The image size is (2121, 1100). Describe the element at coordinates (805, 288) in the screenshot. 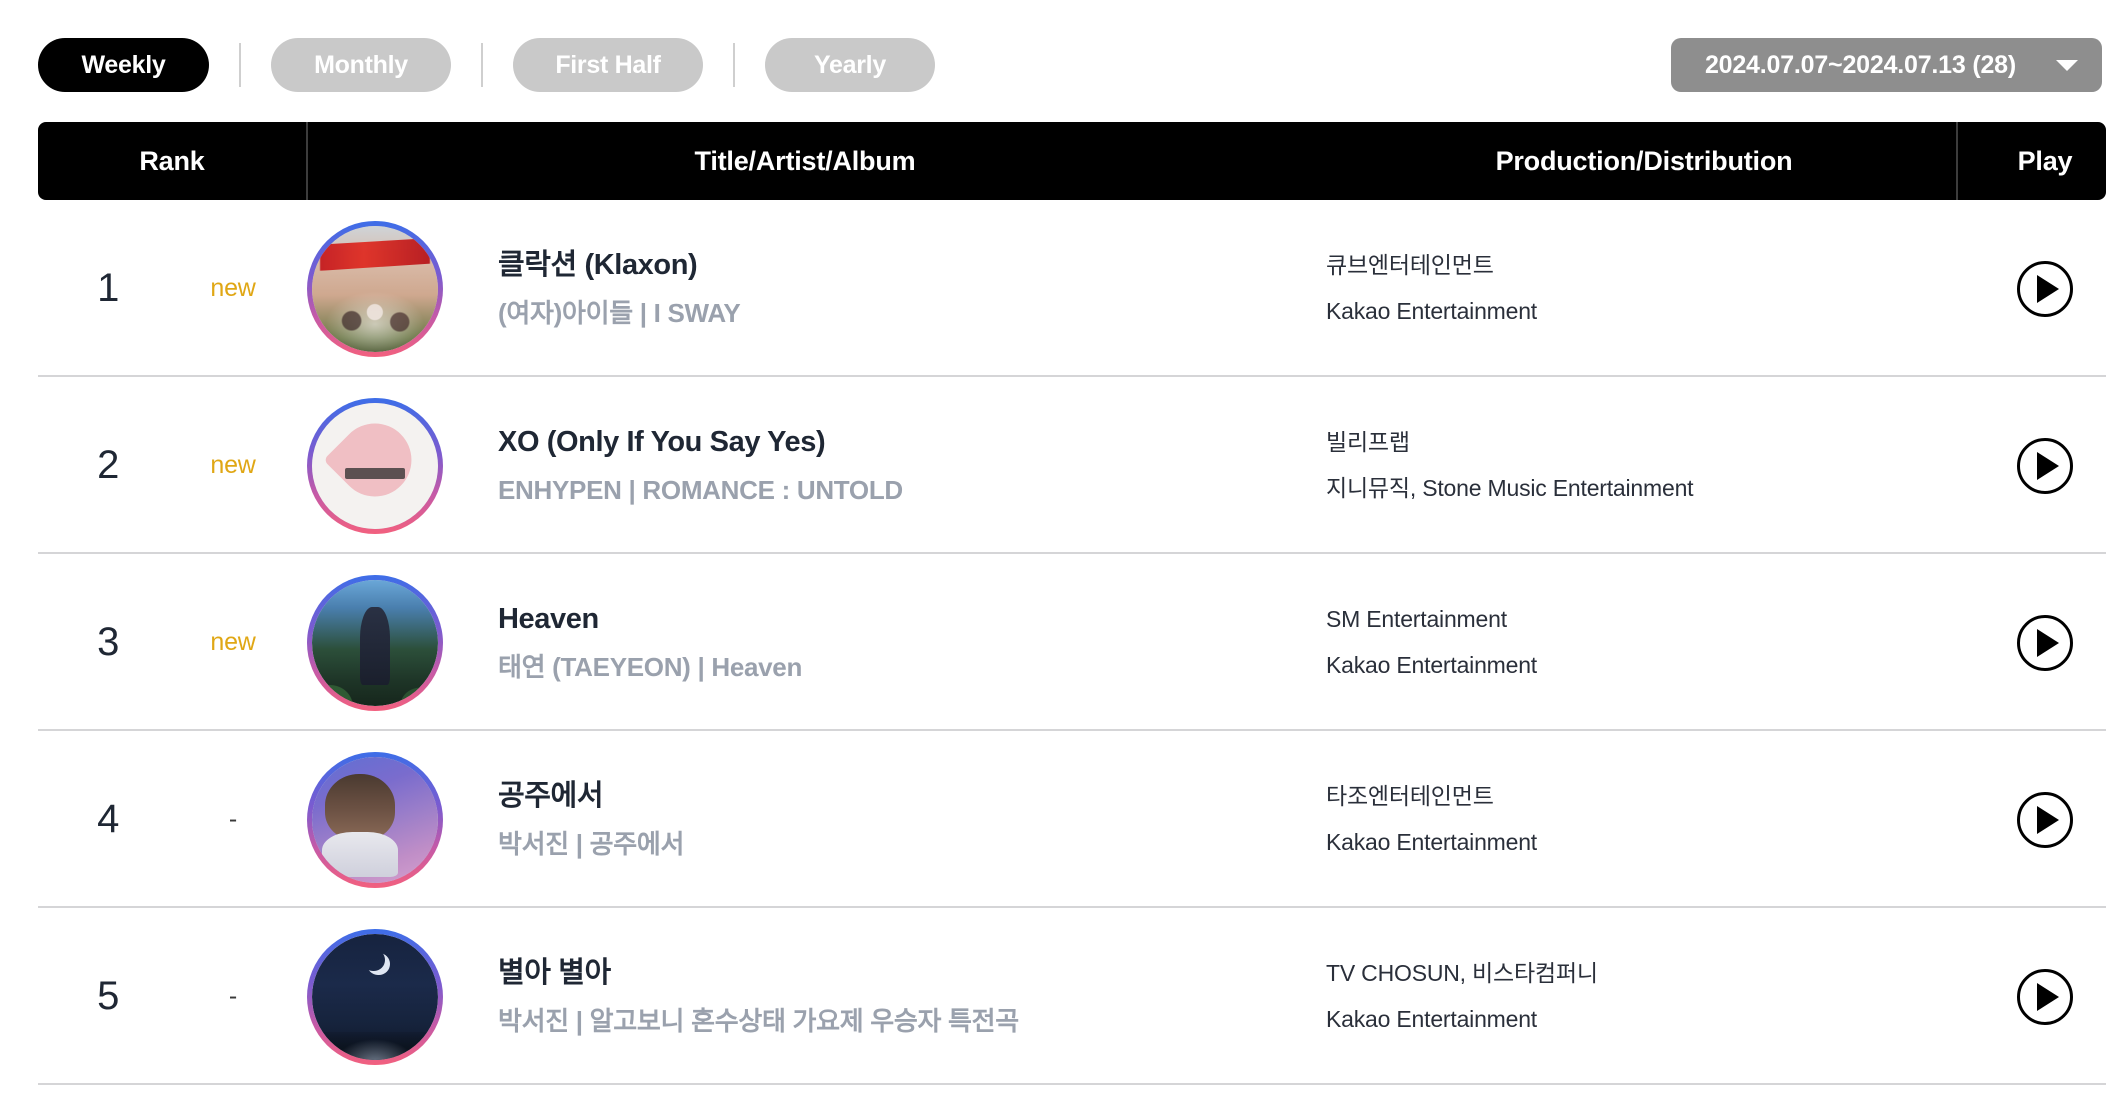

I see `title-cell: 클락션 (Klaxon) (여자)아이들 | I SWAY` at that location.